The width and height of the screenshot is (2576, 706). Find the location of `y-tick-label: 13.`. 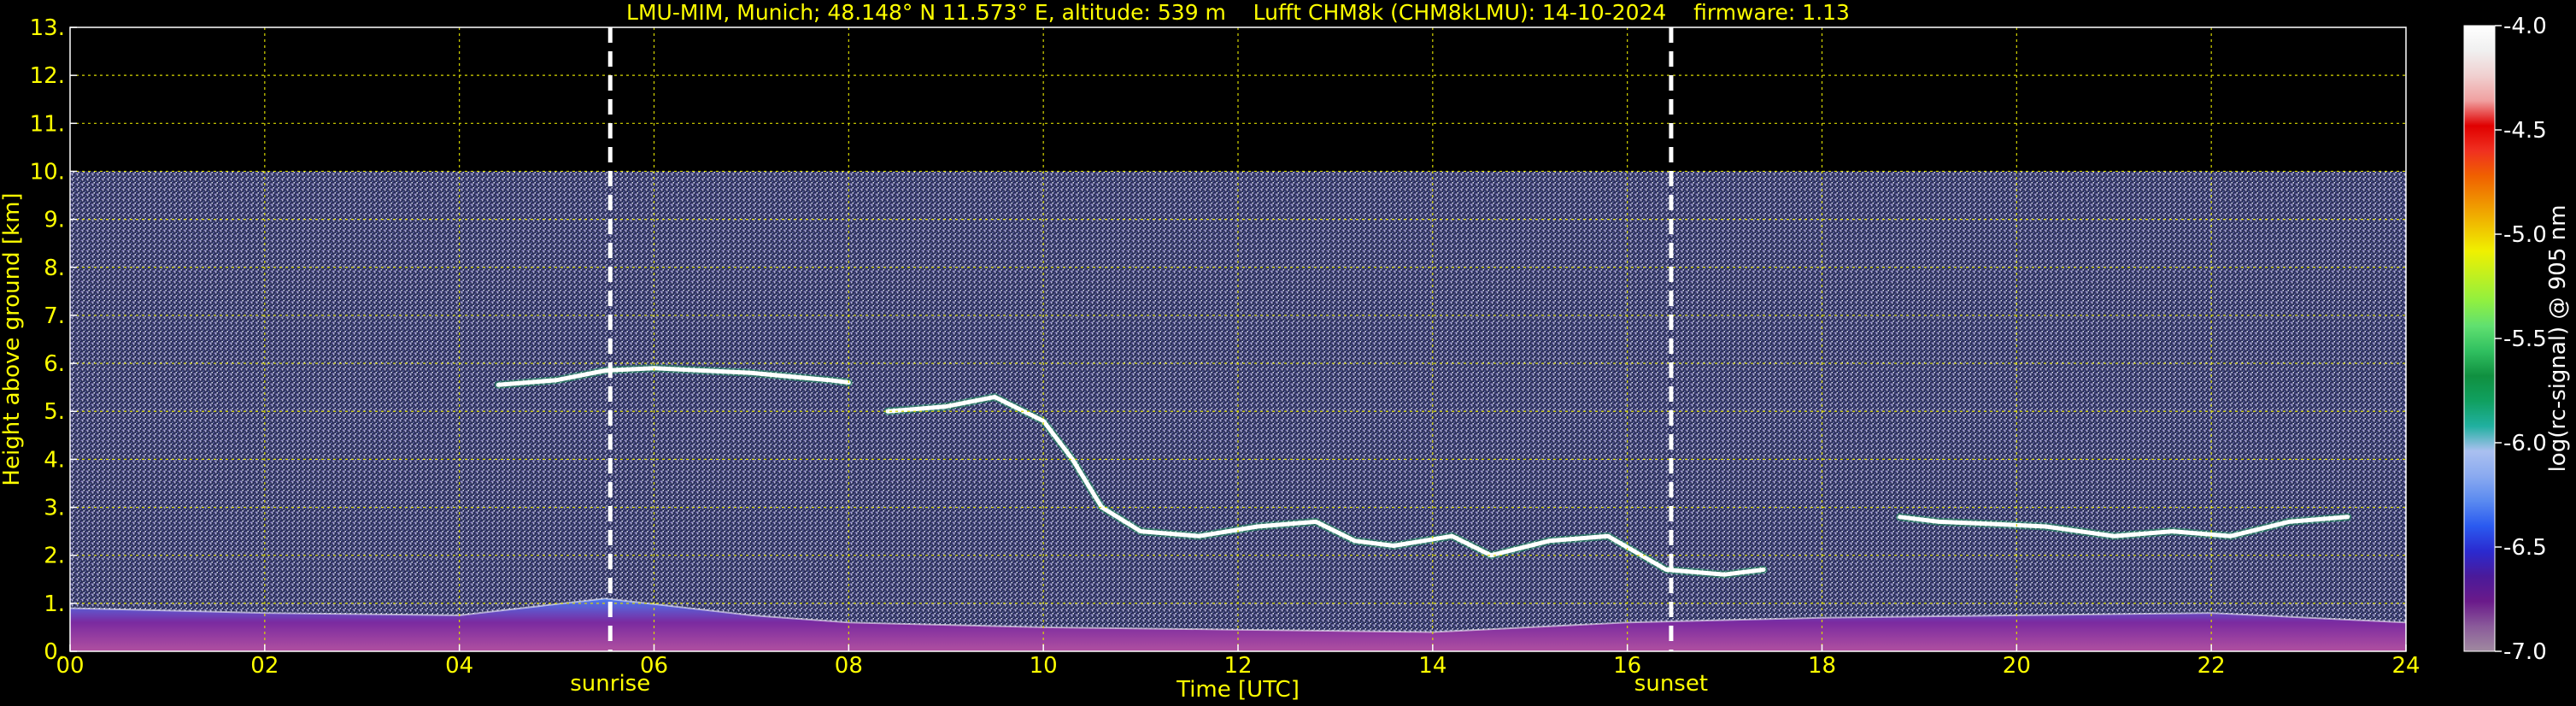

y-tick-label: 13. is located at coordinates (47, 28).